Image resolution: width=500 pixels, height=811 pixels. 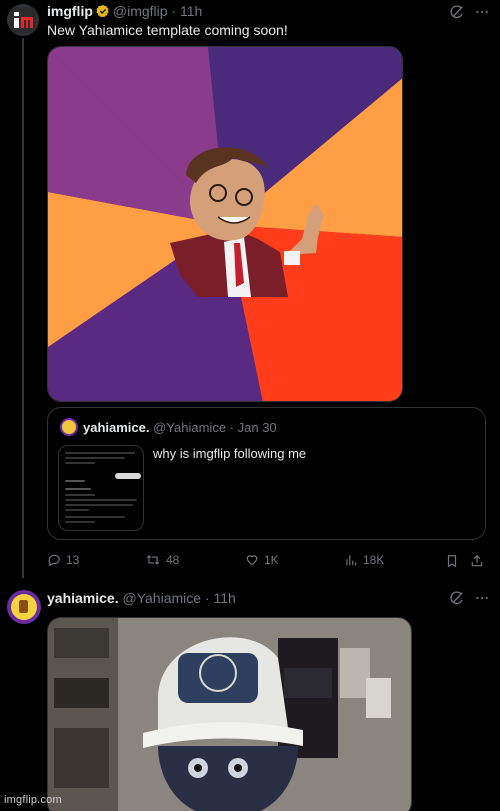 What do you see at coordinates (252, 560) in the screenshot?
I see `heart-icon` at bounding box center [252, 560].